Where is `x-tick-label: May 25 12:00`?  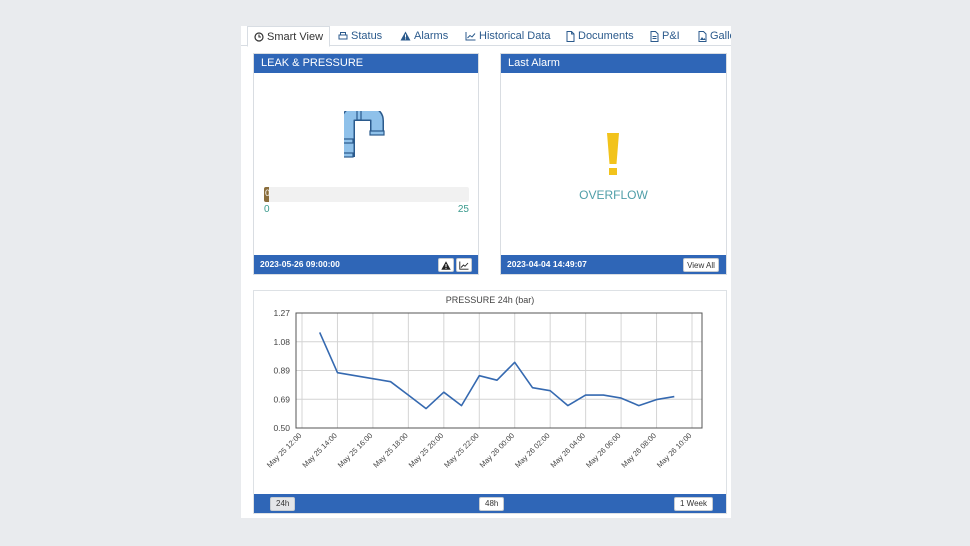 x-tick-label: May 25 12:00 is located at coordinates (284, 450).